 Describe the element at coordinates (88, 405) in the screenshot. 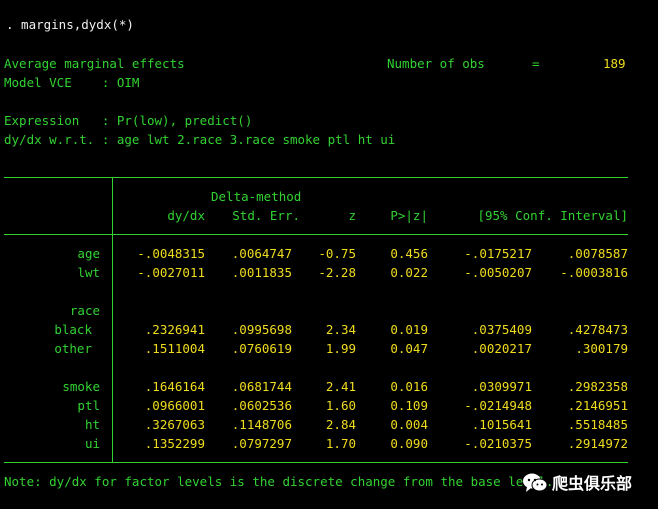

I see `row-label-ptl: ptl` at that location.